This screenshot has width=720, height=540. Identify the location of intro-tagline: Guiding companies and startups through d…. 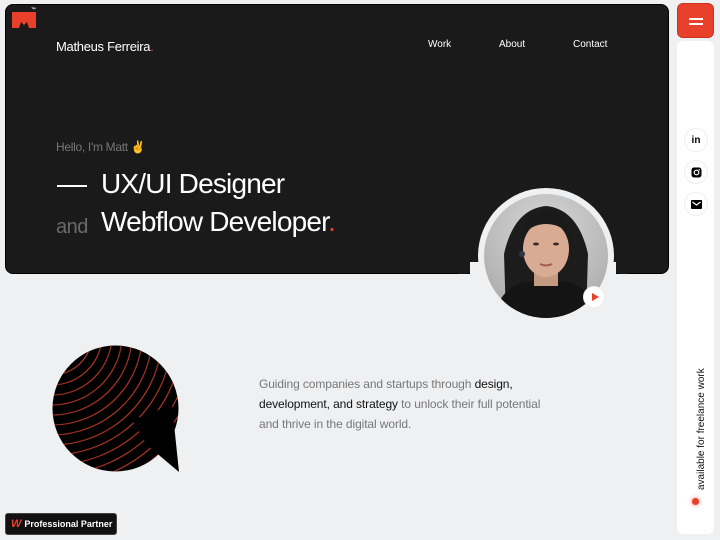
(409, 404).